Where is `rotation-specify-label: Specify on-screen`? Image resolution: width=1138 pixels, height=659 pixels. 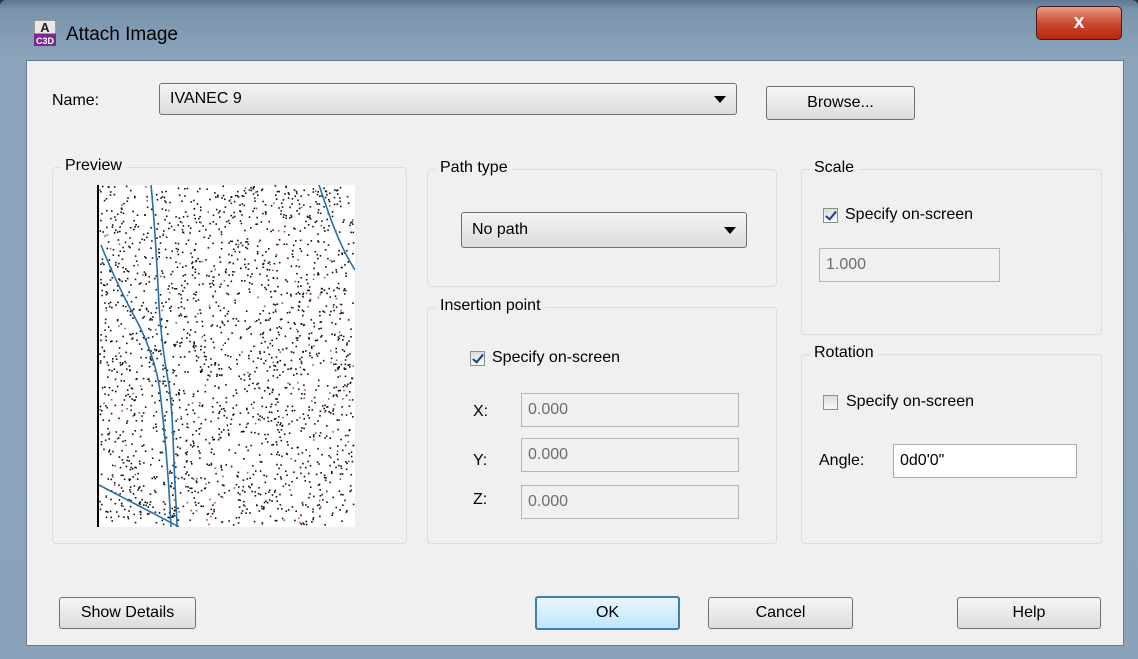
rotation-specify-label: Specify on-screen is located at coordinates (910, 401).